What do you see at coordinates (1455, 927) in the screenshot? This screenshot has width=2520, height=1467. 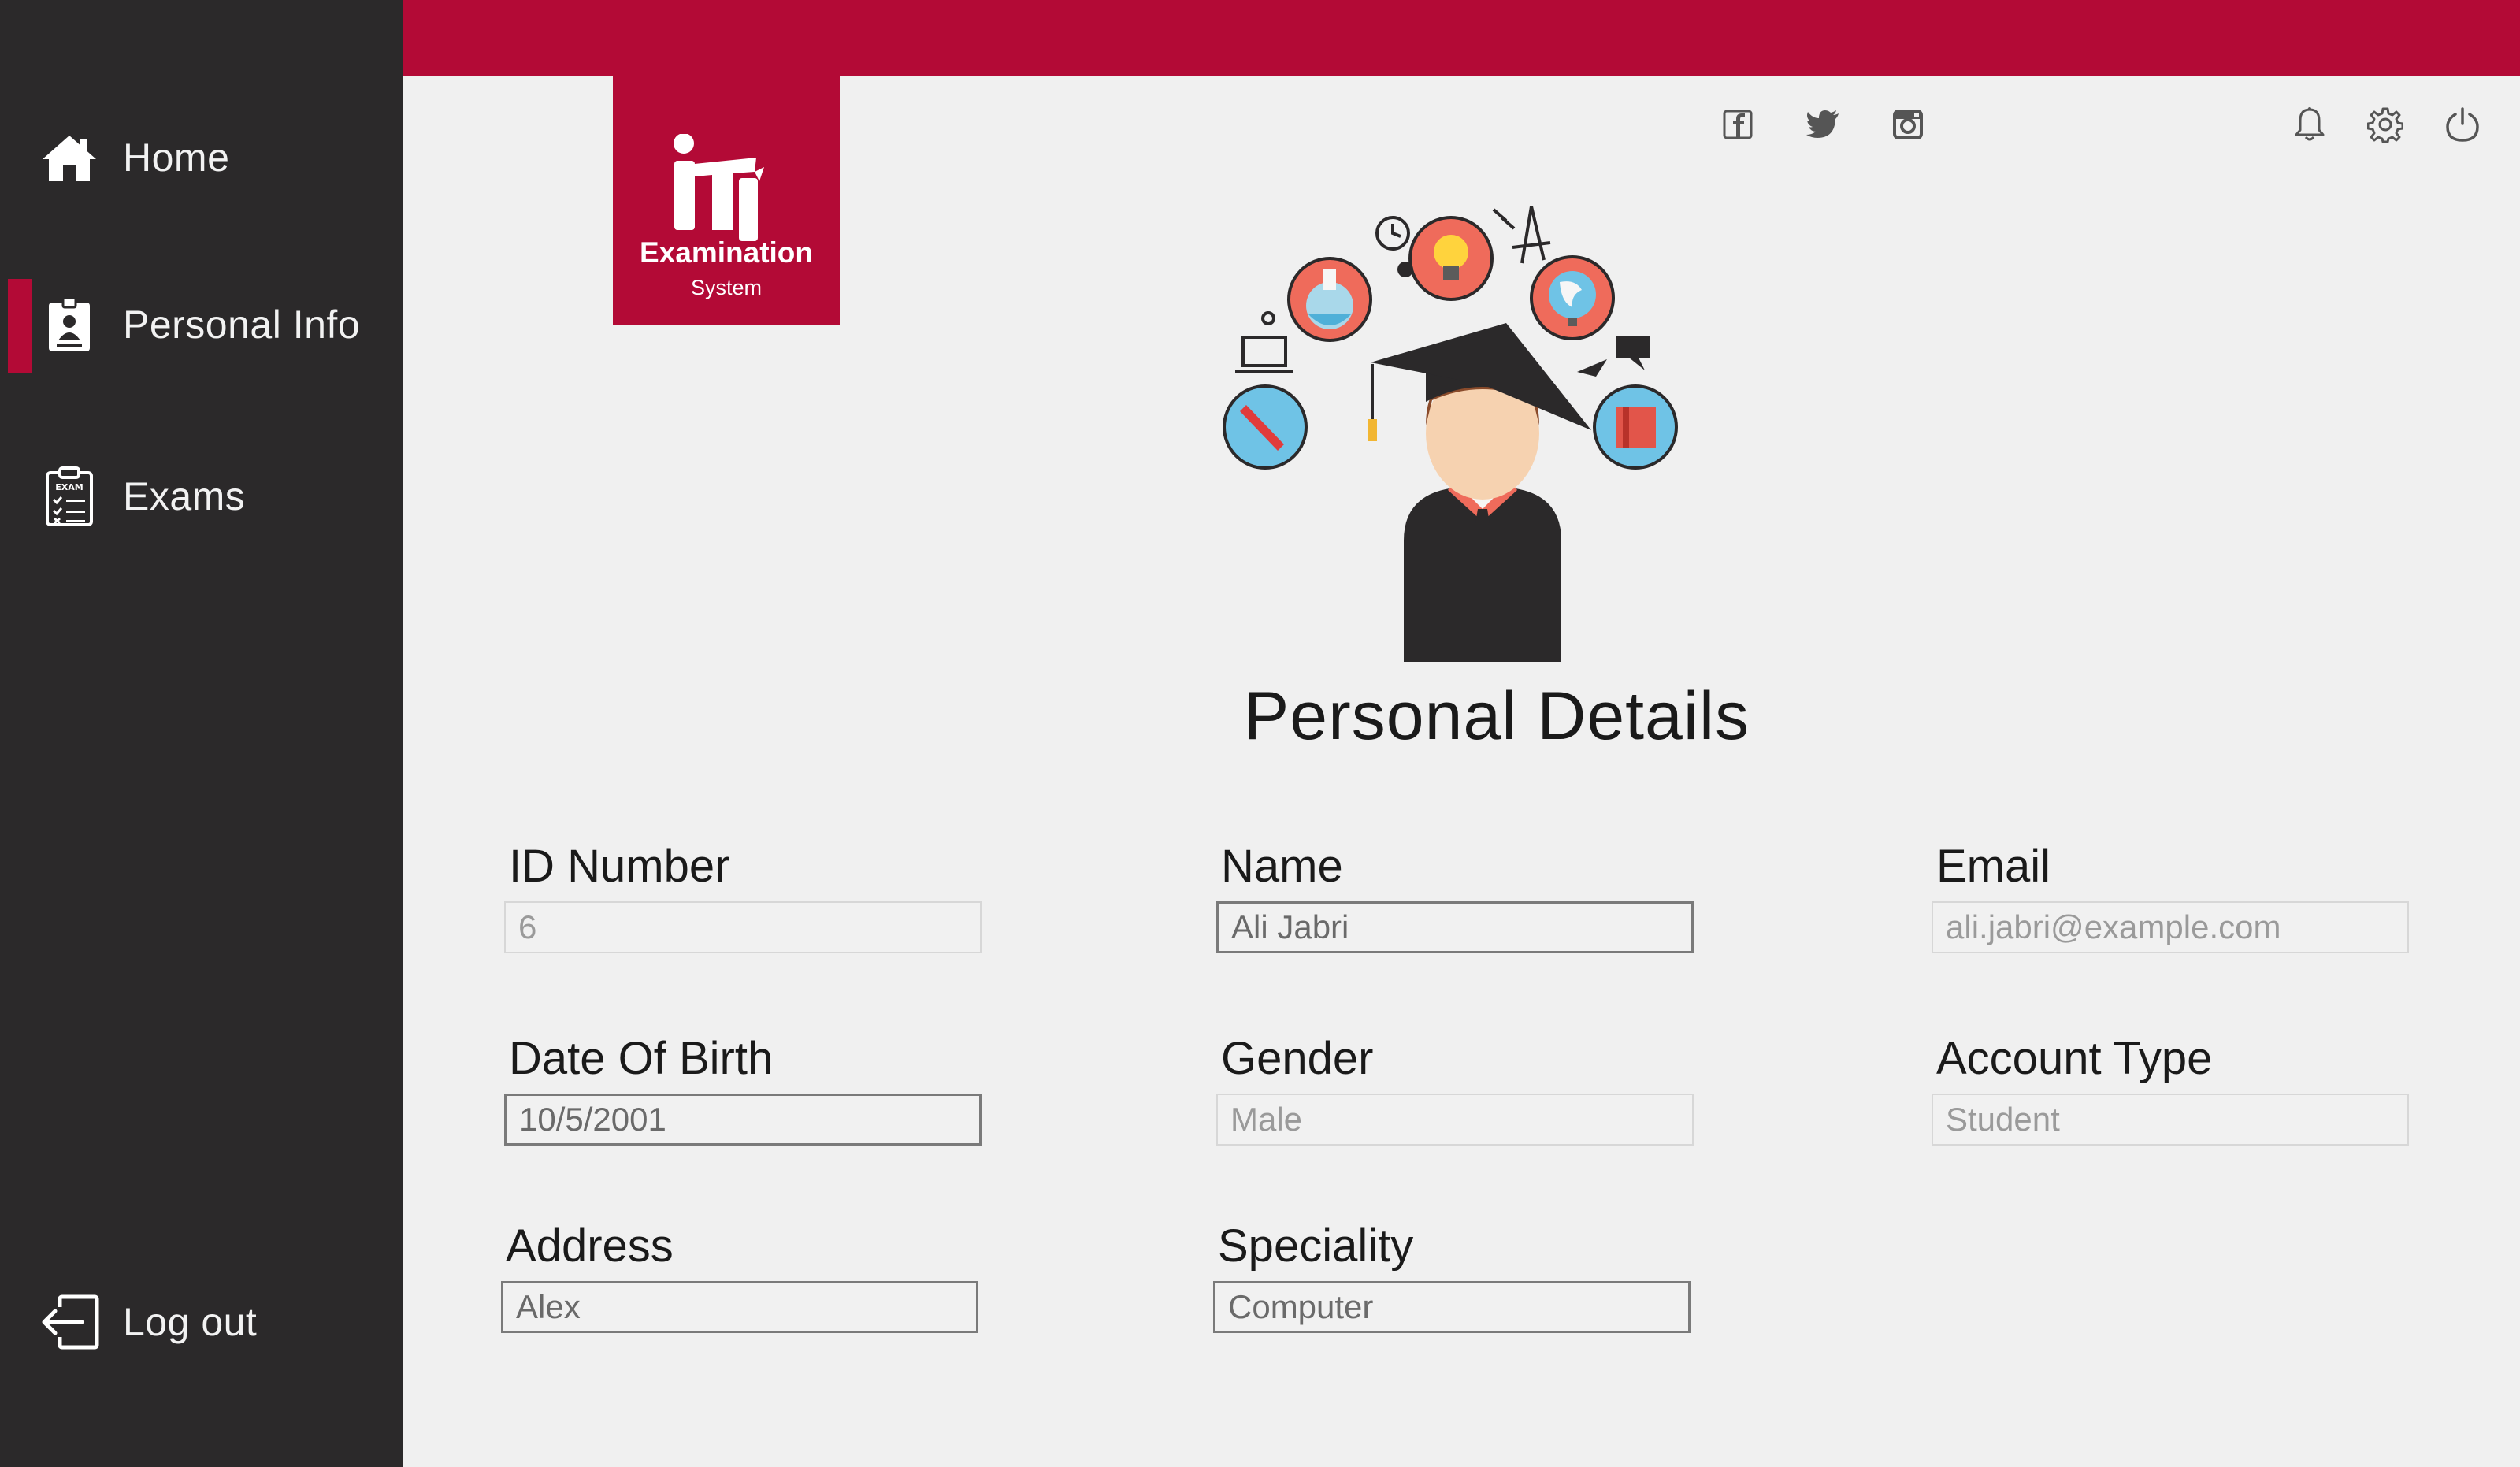 I see `name-input` at bounding box center [1455, 927].